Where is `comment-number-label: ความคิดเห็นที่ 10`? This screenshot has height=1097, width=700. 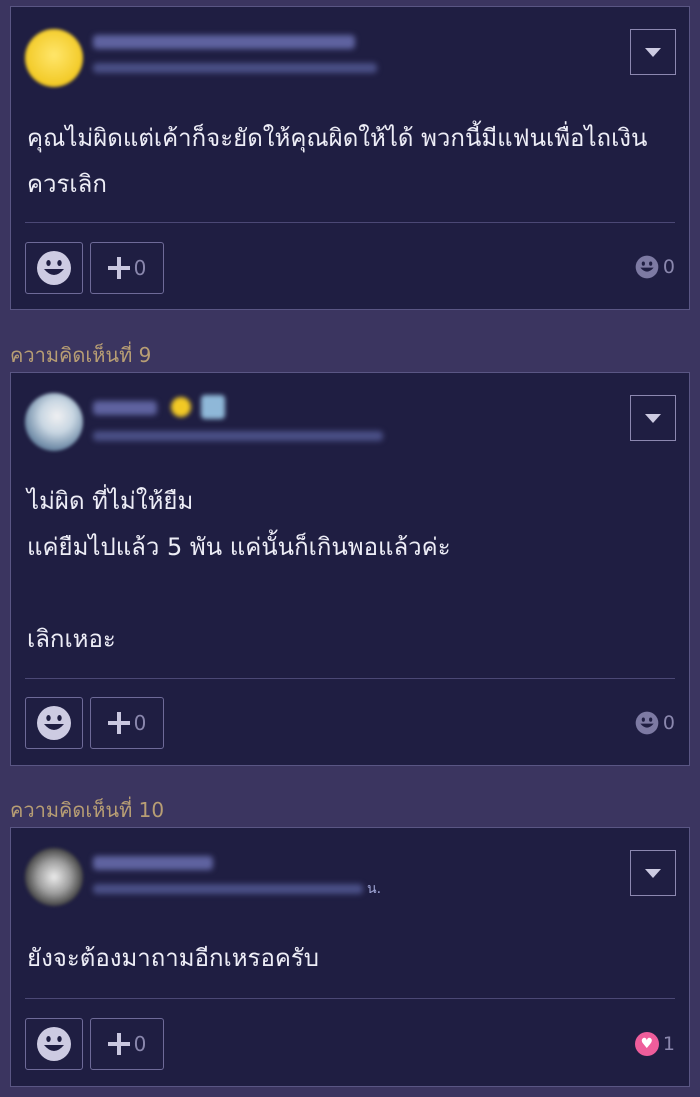 comment-number-label: ความคิดเห็นที่ 10 is located at coordinates (87, 810).